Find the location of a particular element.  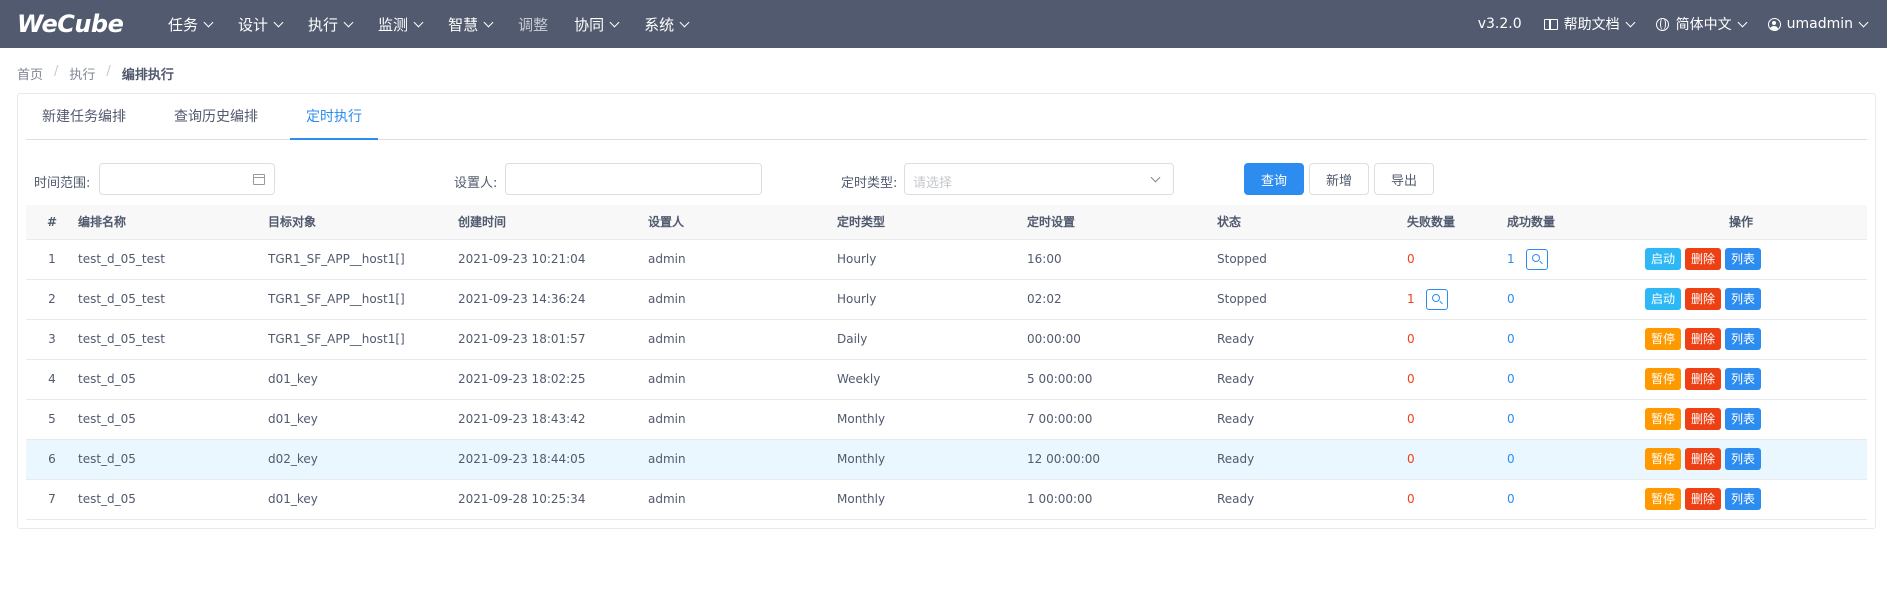

tab-2: 定时执行 is located at coordinates (334, 117).